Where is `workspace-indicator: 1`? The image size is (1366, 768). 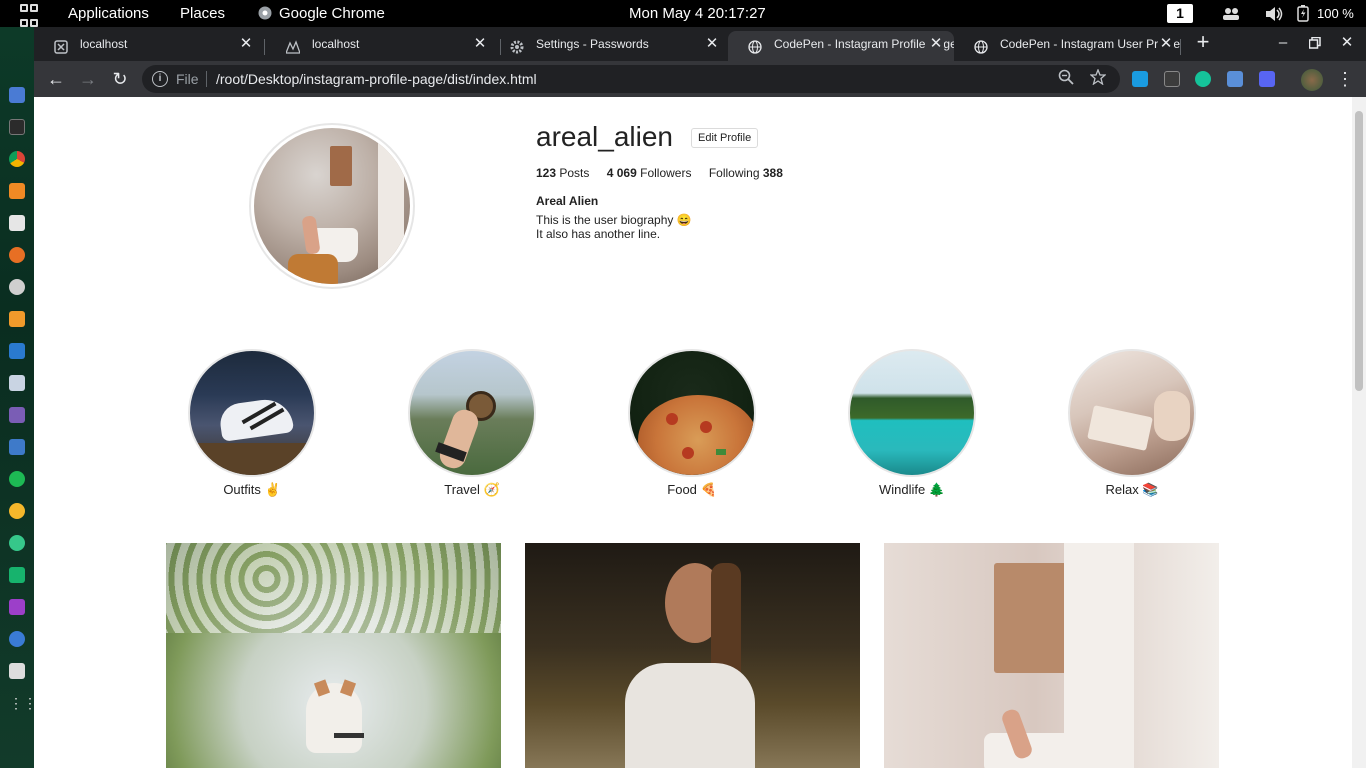 workspace-indicator: 1 is located at coordinates (1180, 13).